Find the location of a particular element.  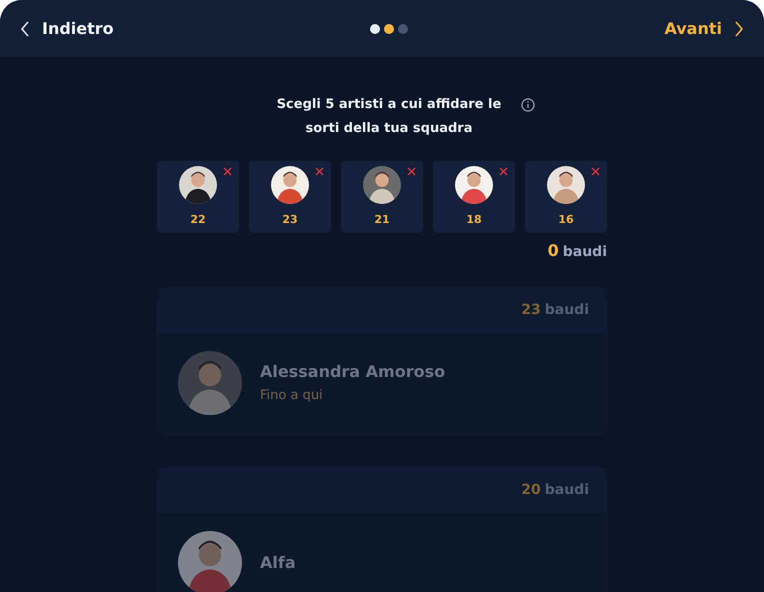

artist-points: 23 is located at coordinates (531, 310).